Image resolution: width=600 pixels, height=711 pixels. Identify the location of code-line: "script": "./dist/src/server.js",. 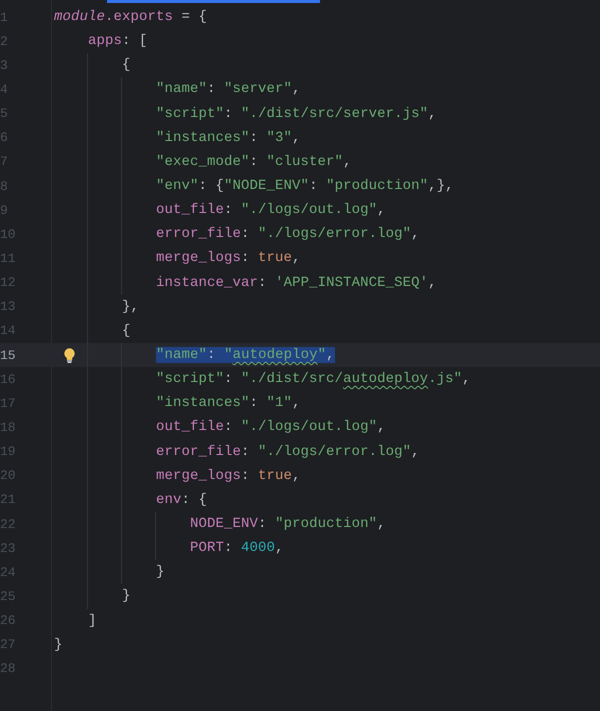
(296, 114).